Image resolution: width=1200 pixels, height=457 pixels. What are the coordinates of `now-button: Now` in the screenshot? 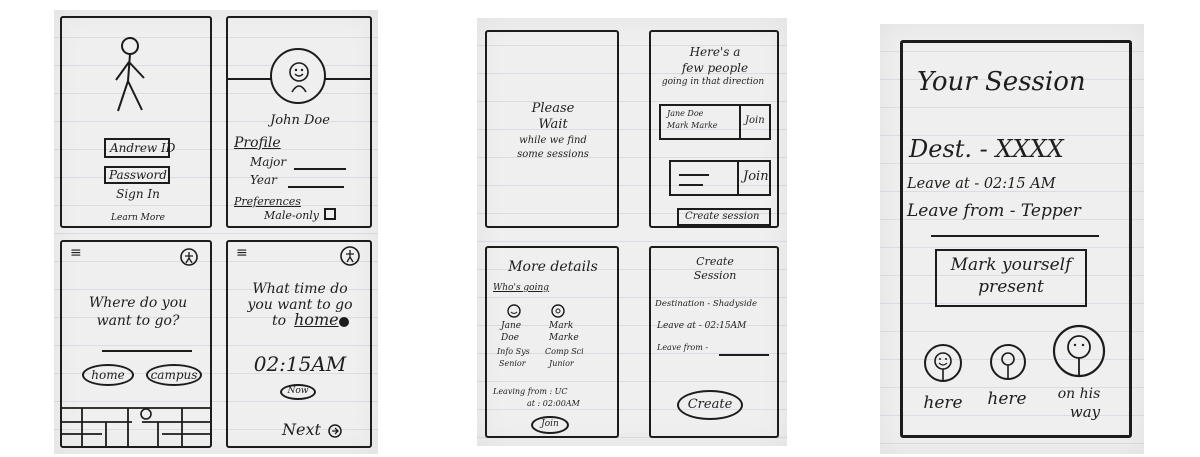 It's located at (298, 392).